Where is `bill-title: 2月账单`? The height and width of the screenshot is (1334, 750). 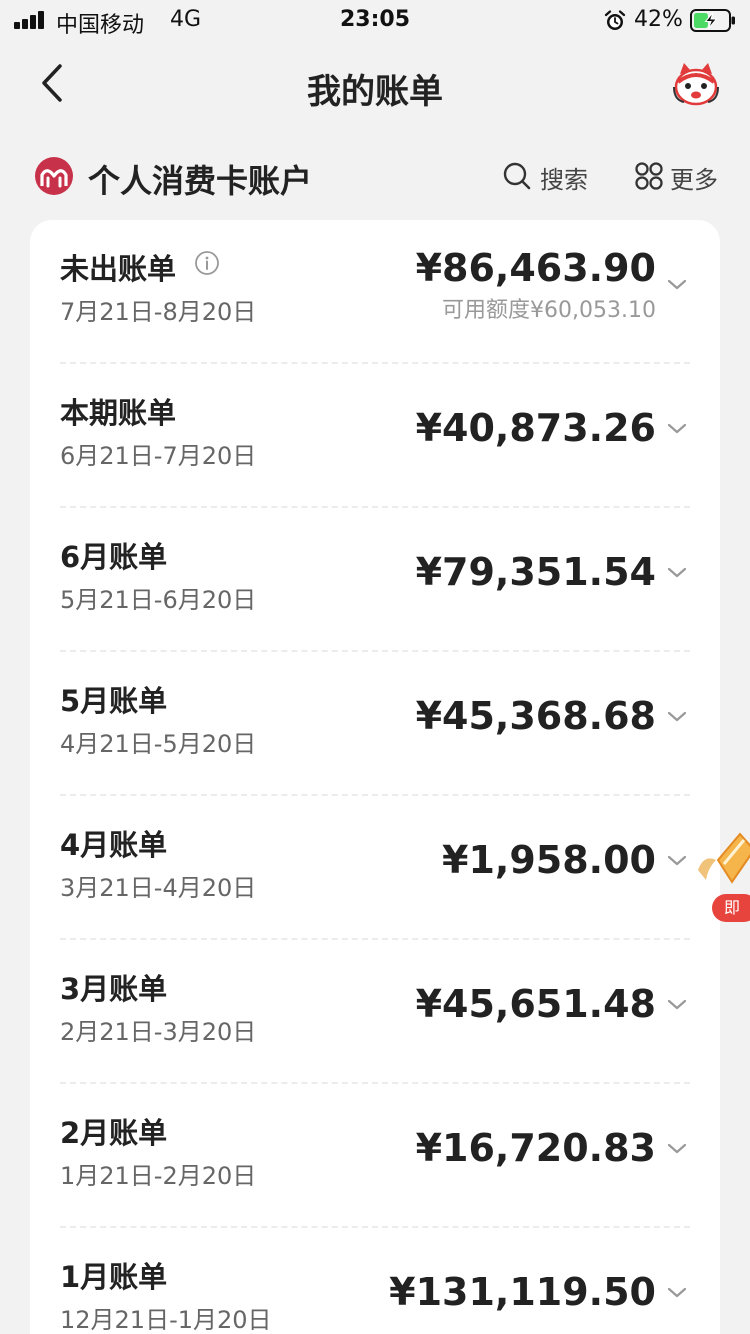
bill-title: 2月账单 is located at coordinates (114, 1133).